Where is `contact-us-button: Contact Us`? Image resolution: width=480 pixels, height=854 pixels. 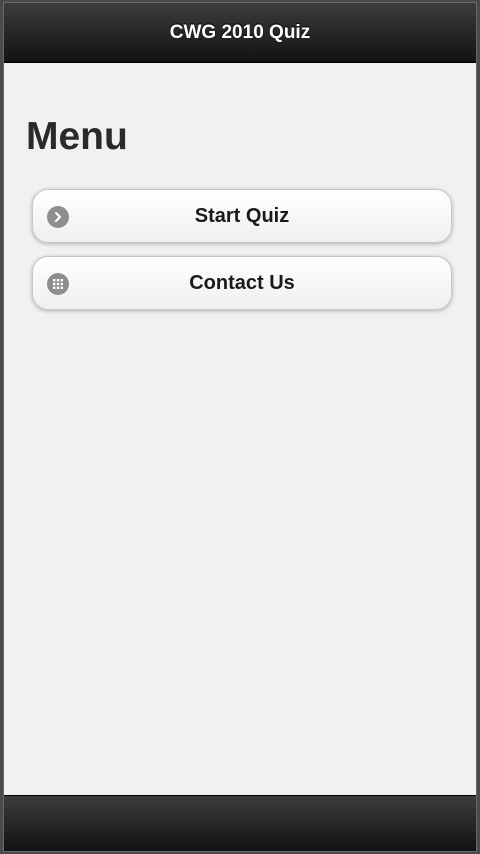 contact-us-button: Contact Us is located at coordinates (242, 283).